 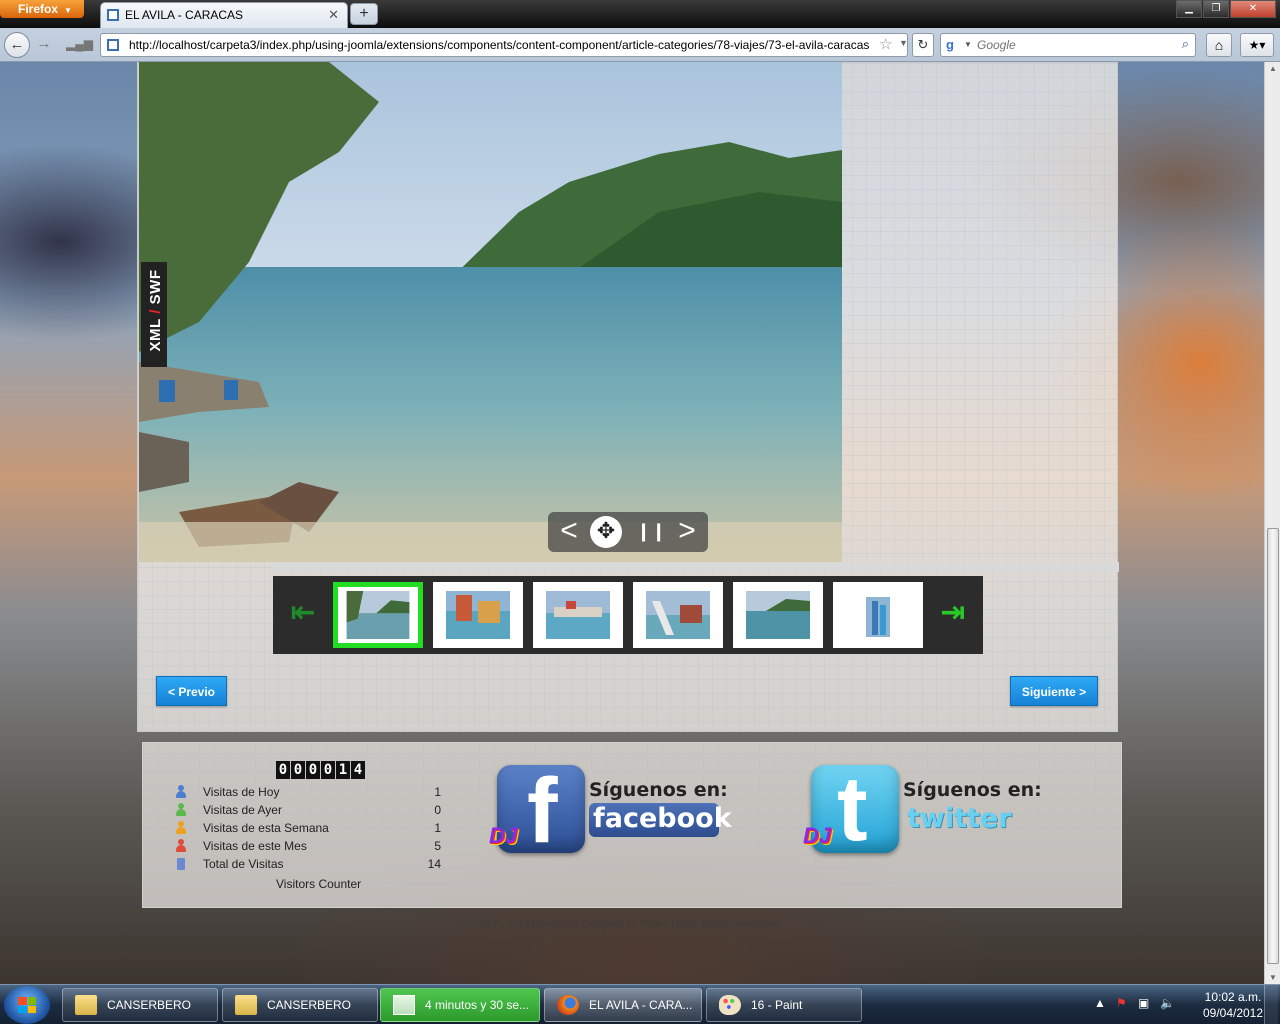 I want to click on address-bar: ☆ ▼, so click(x=504, y=45).